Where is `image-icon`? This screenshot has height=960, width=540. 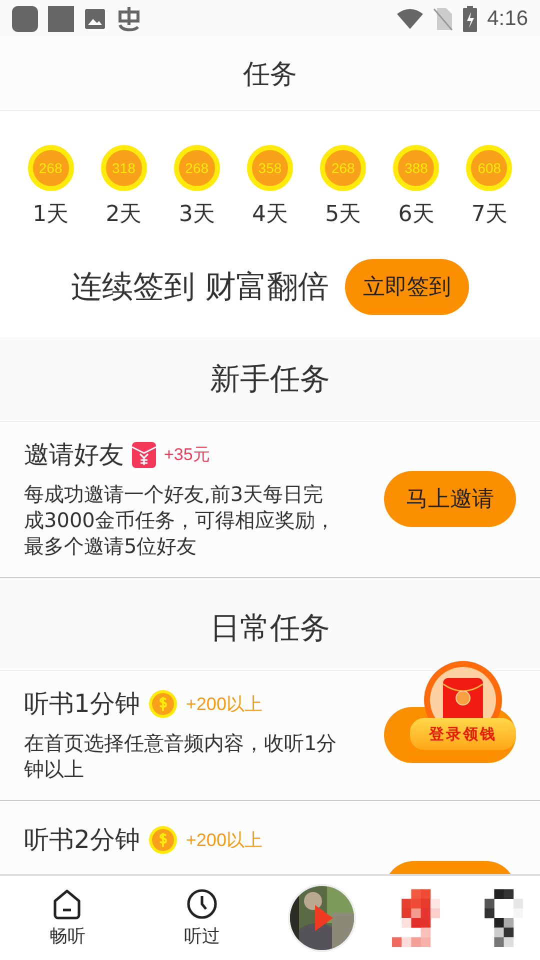 image-icon is located at coordinates (95, 19).